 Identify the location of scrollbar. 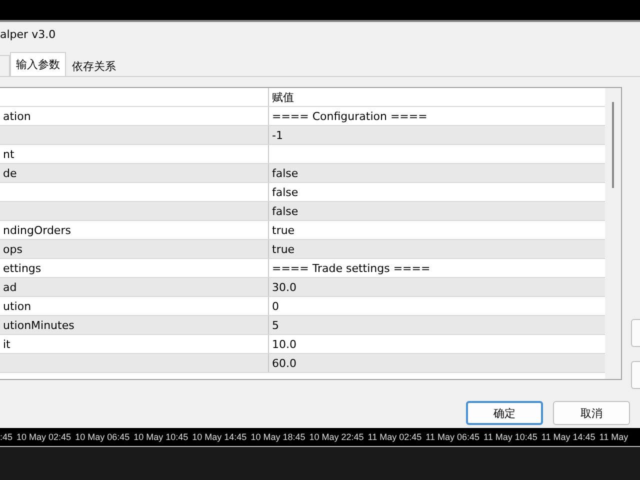
(613, 234).